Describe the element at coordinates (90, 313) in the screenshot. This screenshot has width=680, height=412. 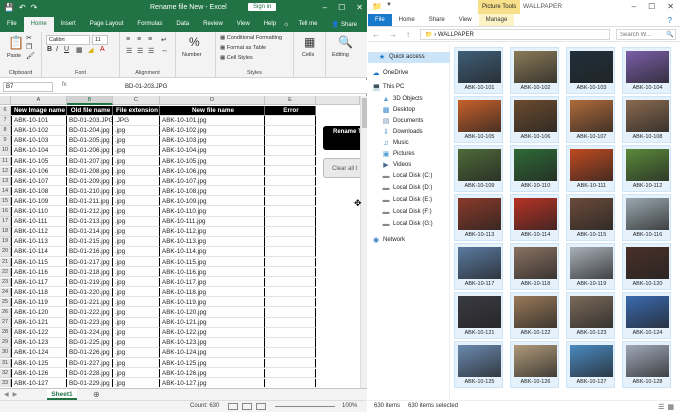
I see `table-cell: BD-01-222.jpg` at that location.